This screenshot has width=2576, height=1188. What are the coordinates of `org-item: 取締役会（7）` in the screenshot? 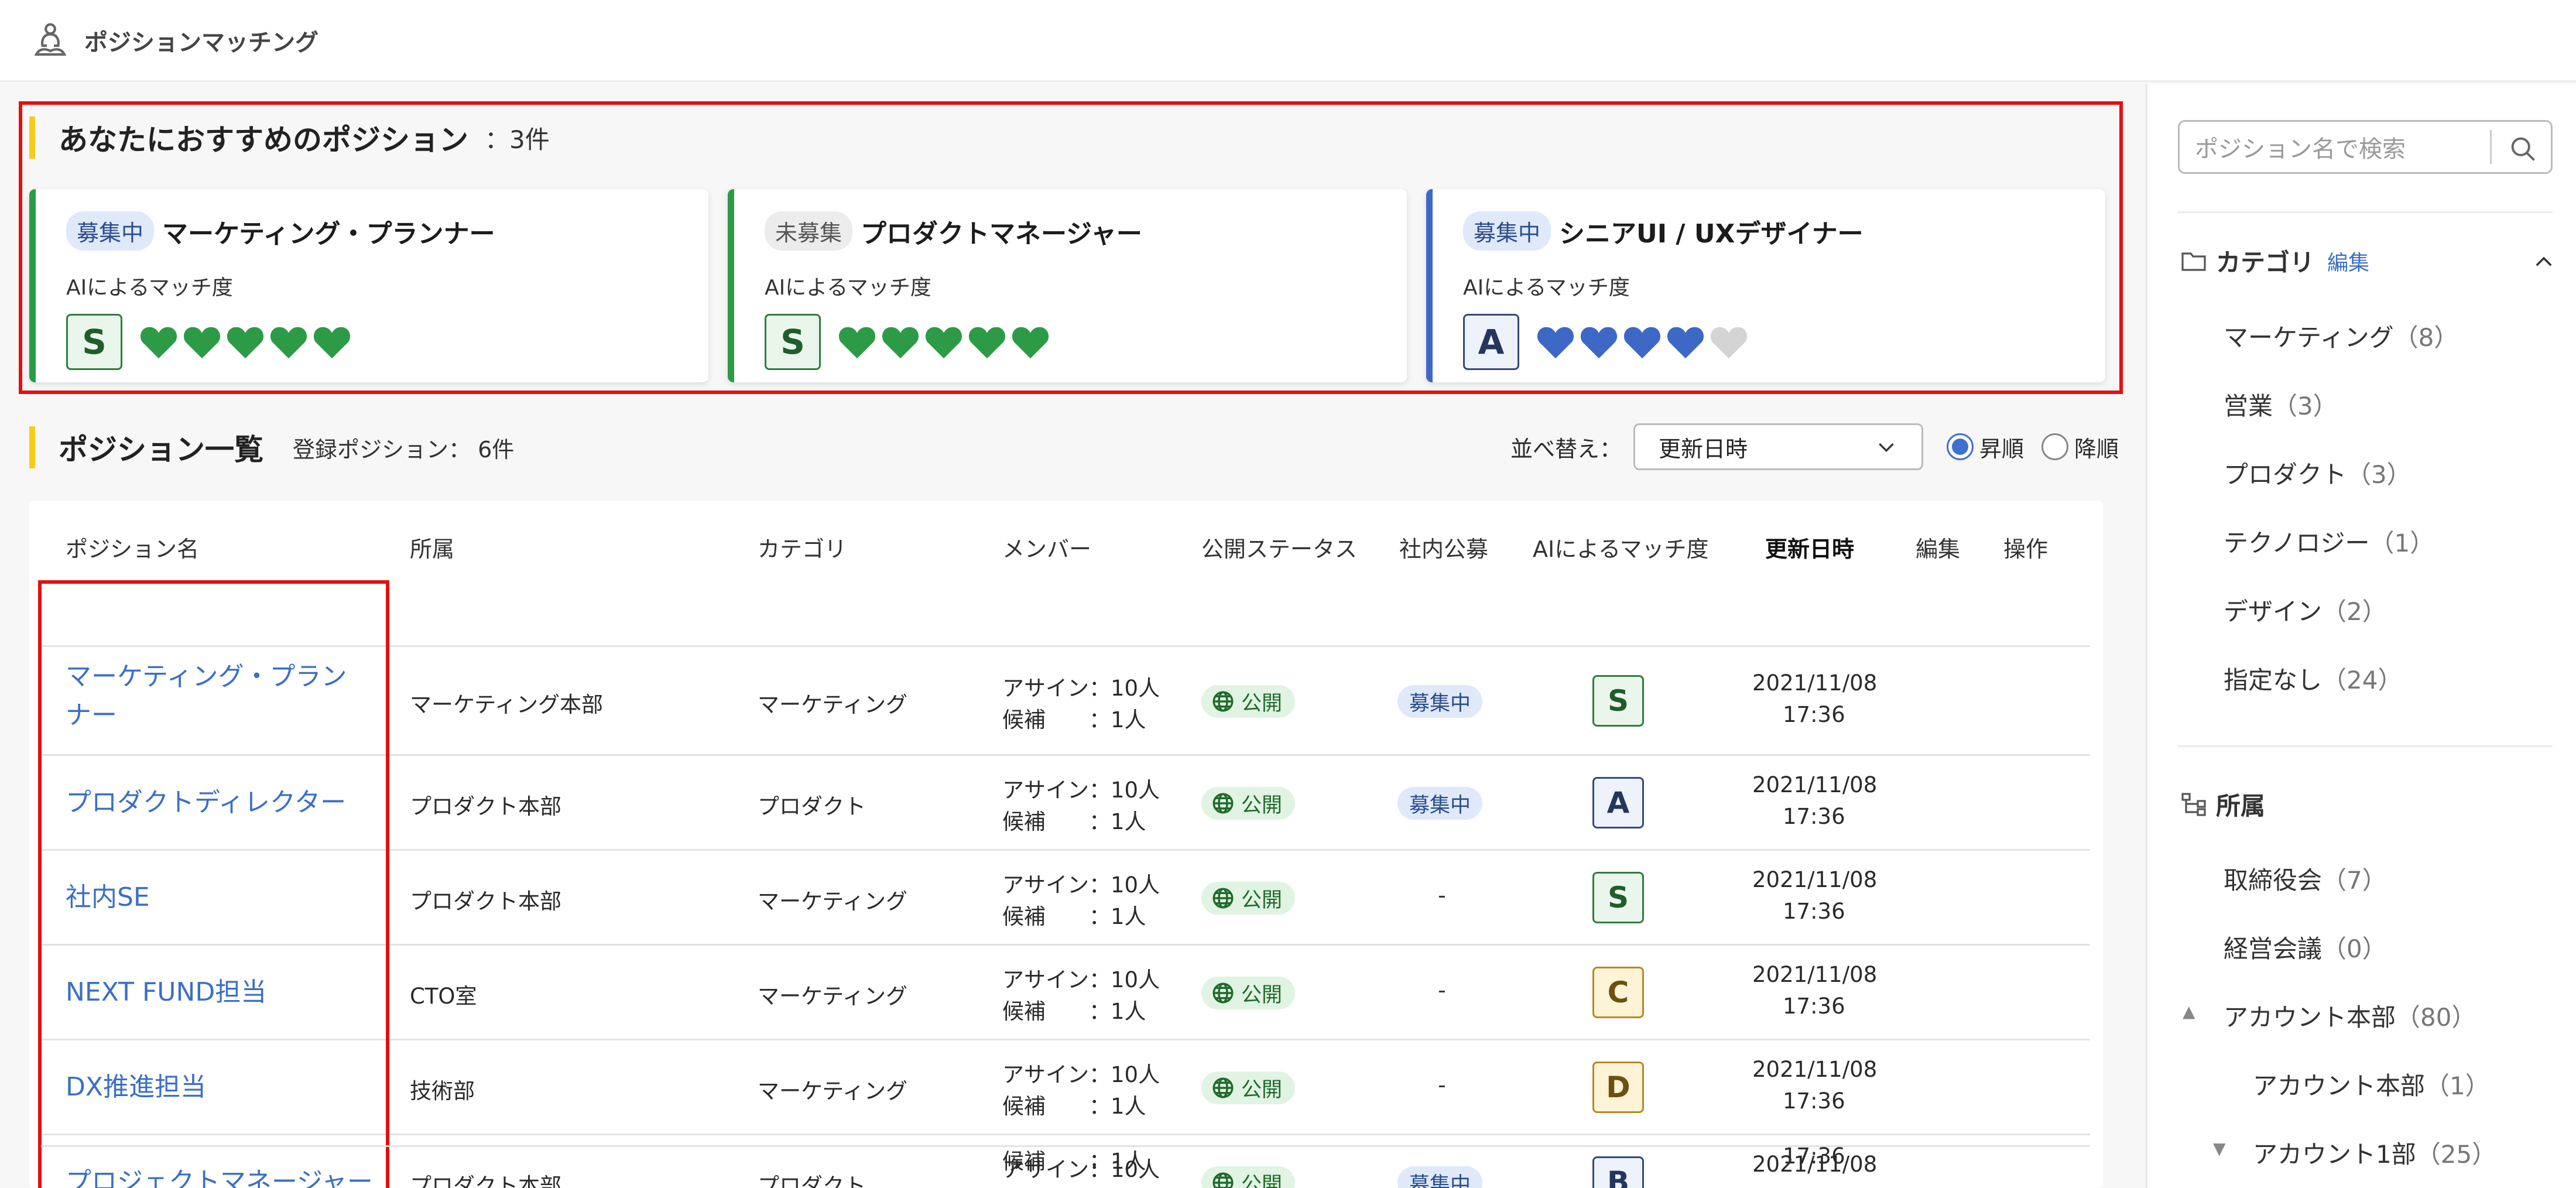 It's located at (2305, 878).